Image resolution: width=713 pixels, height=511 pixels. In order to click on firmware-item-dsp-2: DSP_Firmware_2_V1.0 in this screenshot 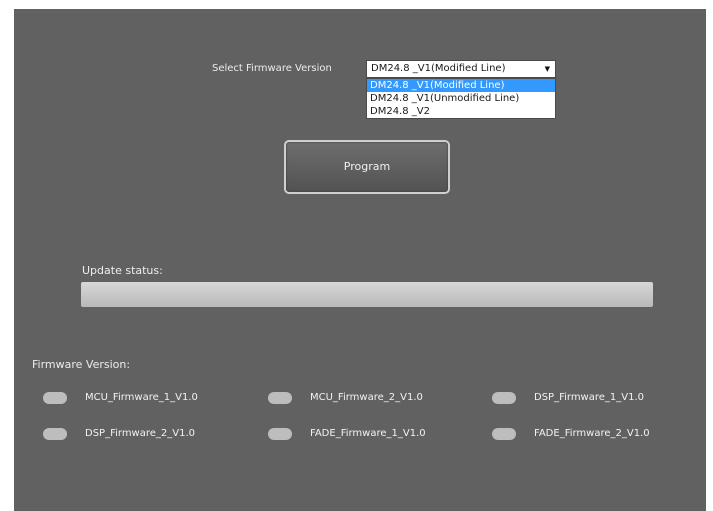, I will do `click(138, 434)`.